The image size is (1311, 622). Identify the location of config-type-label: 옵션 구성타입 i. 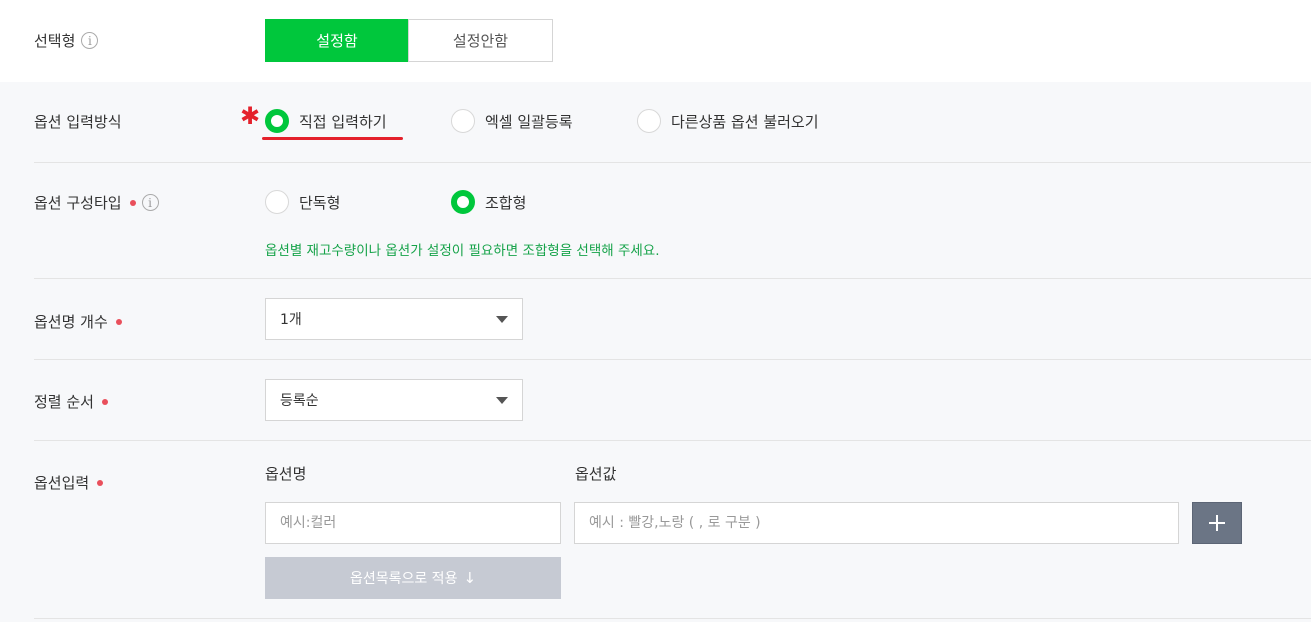
(96, 202).